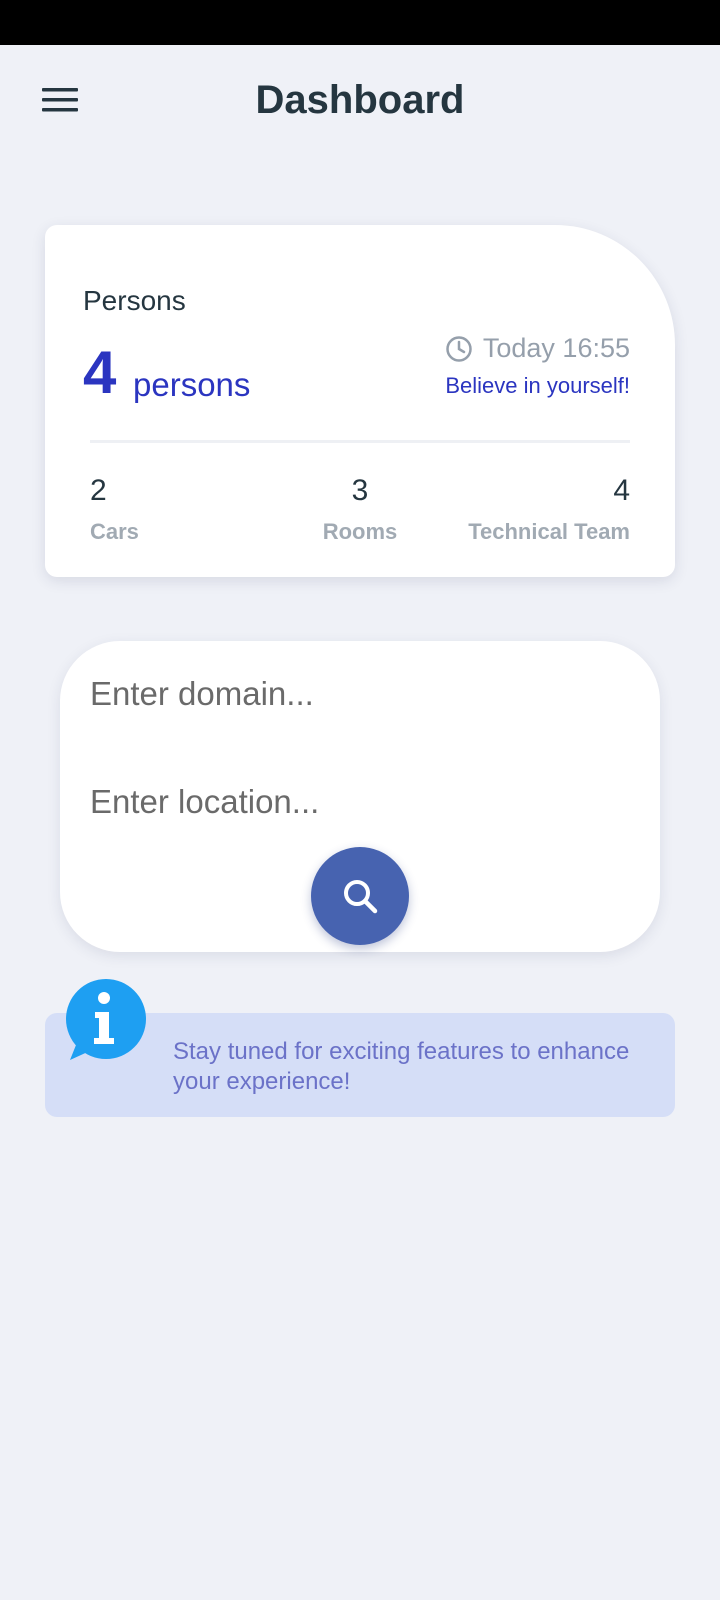 The height and width of the screenshot is (1600, 720). I want to click on stat-label: Technical Team, so click(549, 531).